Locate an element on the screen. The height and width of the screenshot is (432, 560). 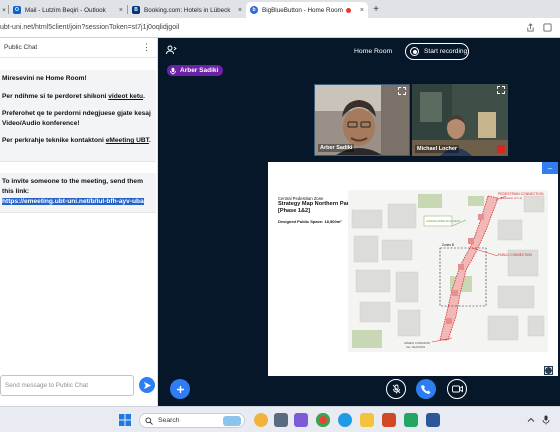
record-label: Start recording is located at coordinates (446, 51).